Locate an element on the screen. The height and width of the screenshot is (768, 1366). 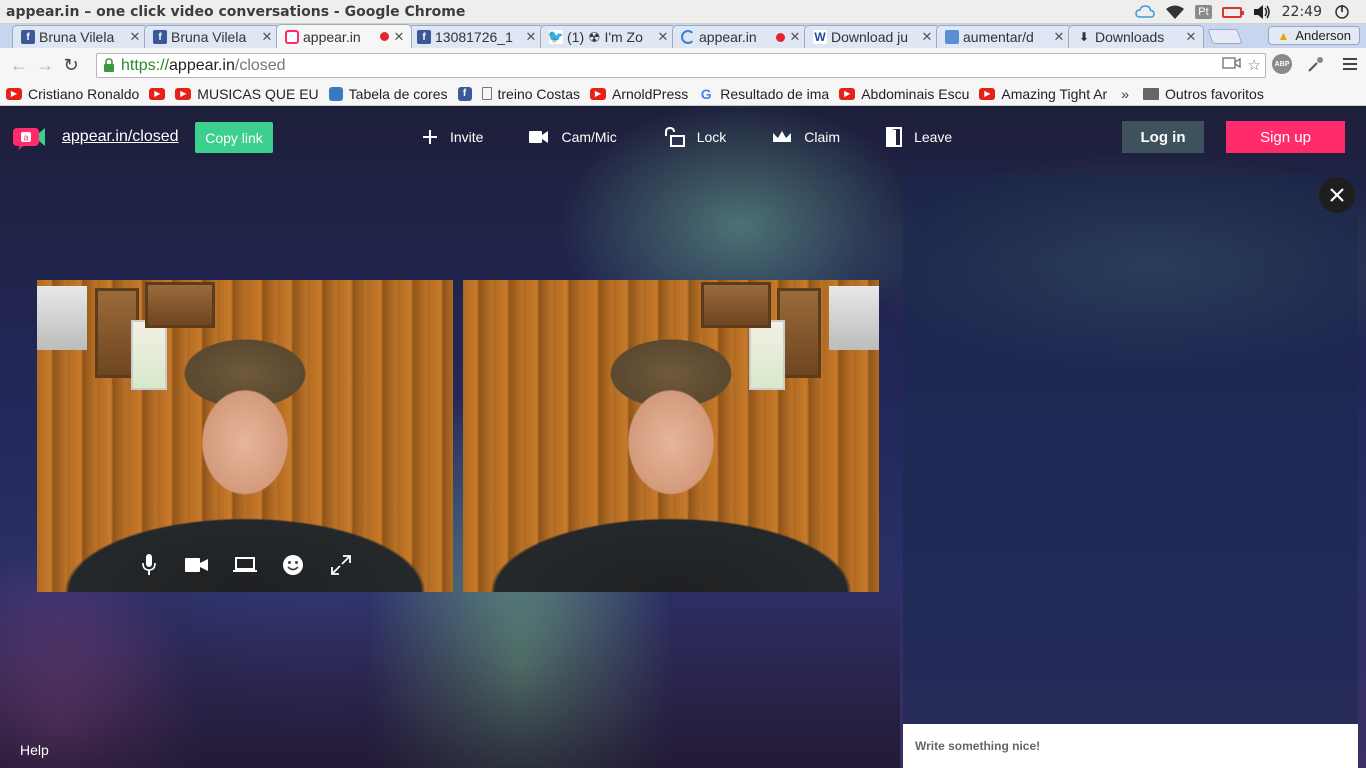
plus-icon is located at coordinates (430, 137).